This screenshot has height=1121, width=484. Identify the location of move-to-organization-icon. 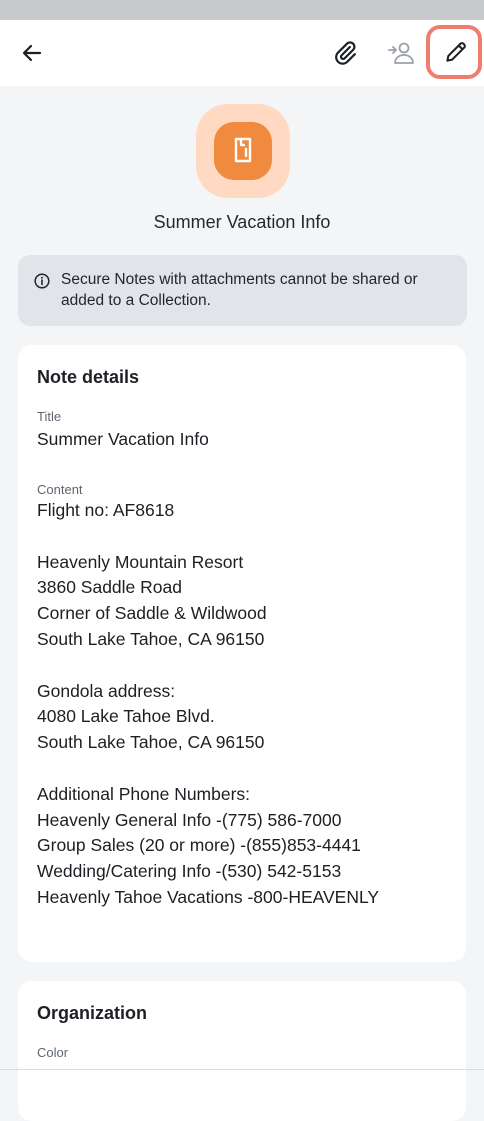
(401, 53).